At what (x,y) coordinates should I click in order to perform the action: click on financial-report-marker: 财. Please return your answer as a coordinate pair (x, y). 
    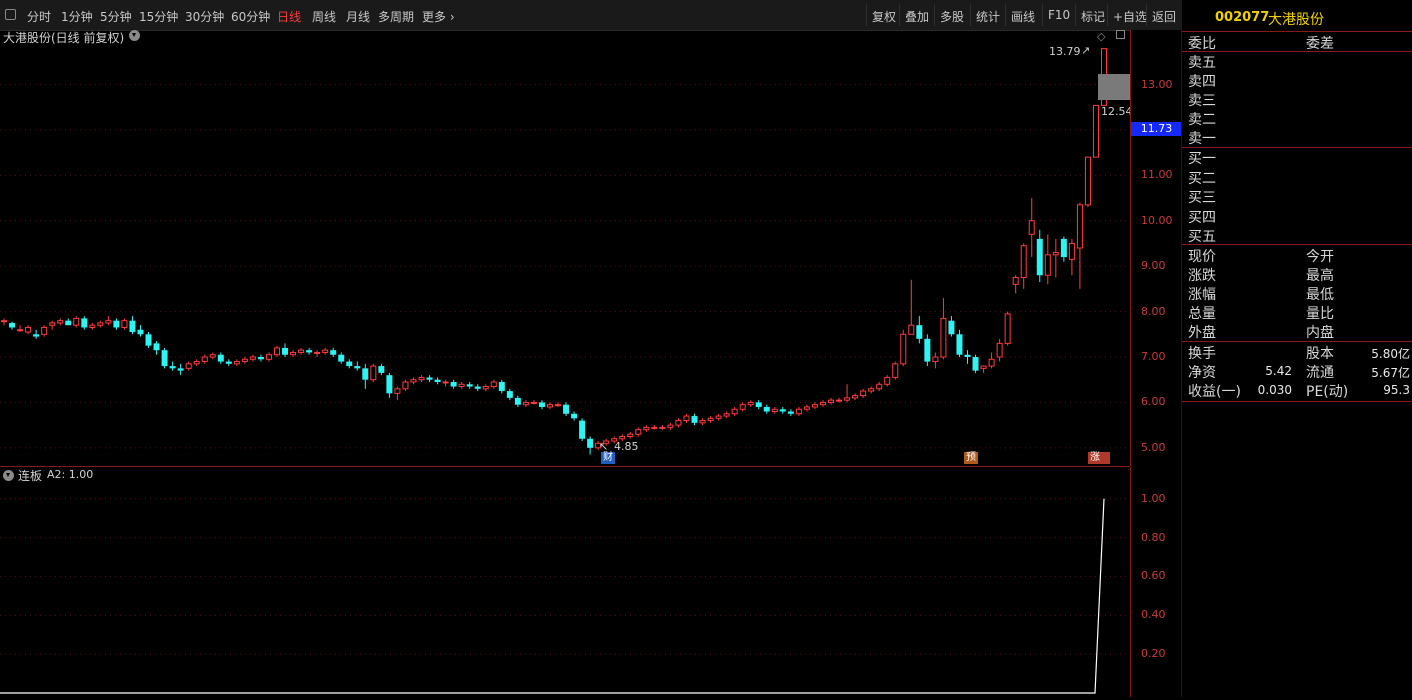
    Looking at the image, I should click on (608, 458).